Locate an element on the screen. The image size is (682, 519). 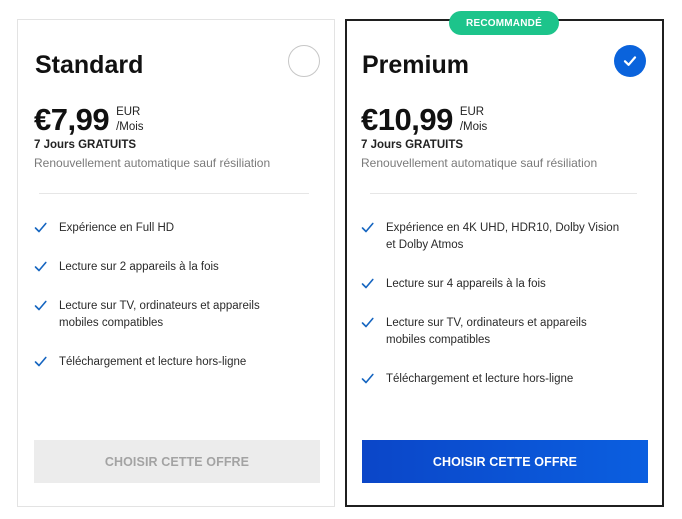
price-row: €7,99 EUR /Mois is located at coordinates (89, 120).